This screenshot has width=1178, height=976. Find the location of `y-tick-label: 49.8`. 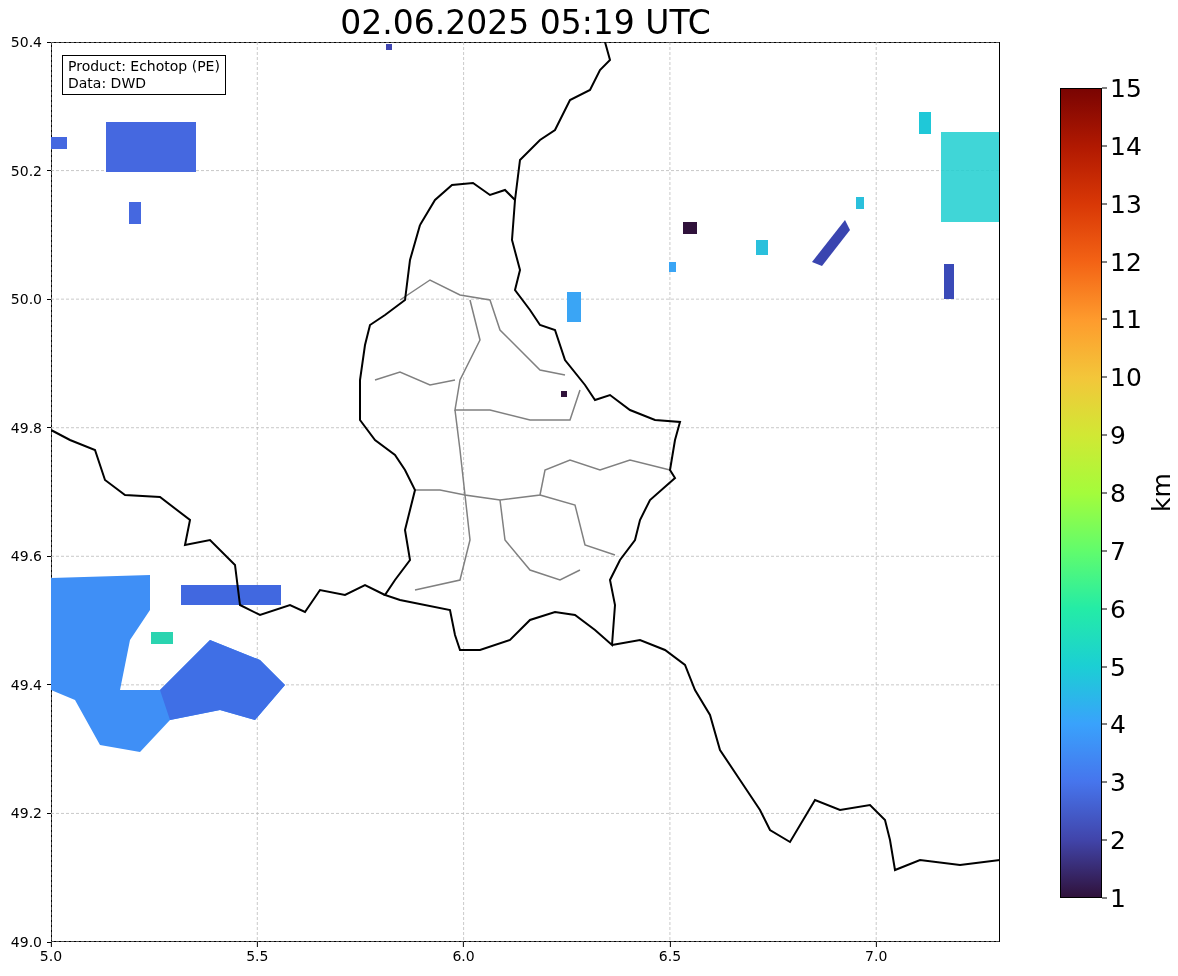

y-tick-label: 49.8 is located at coordinates (26, 427).